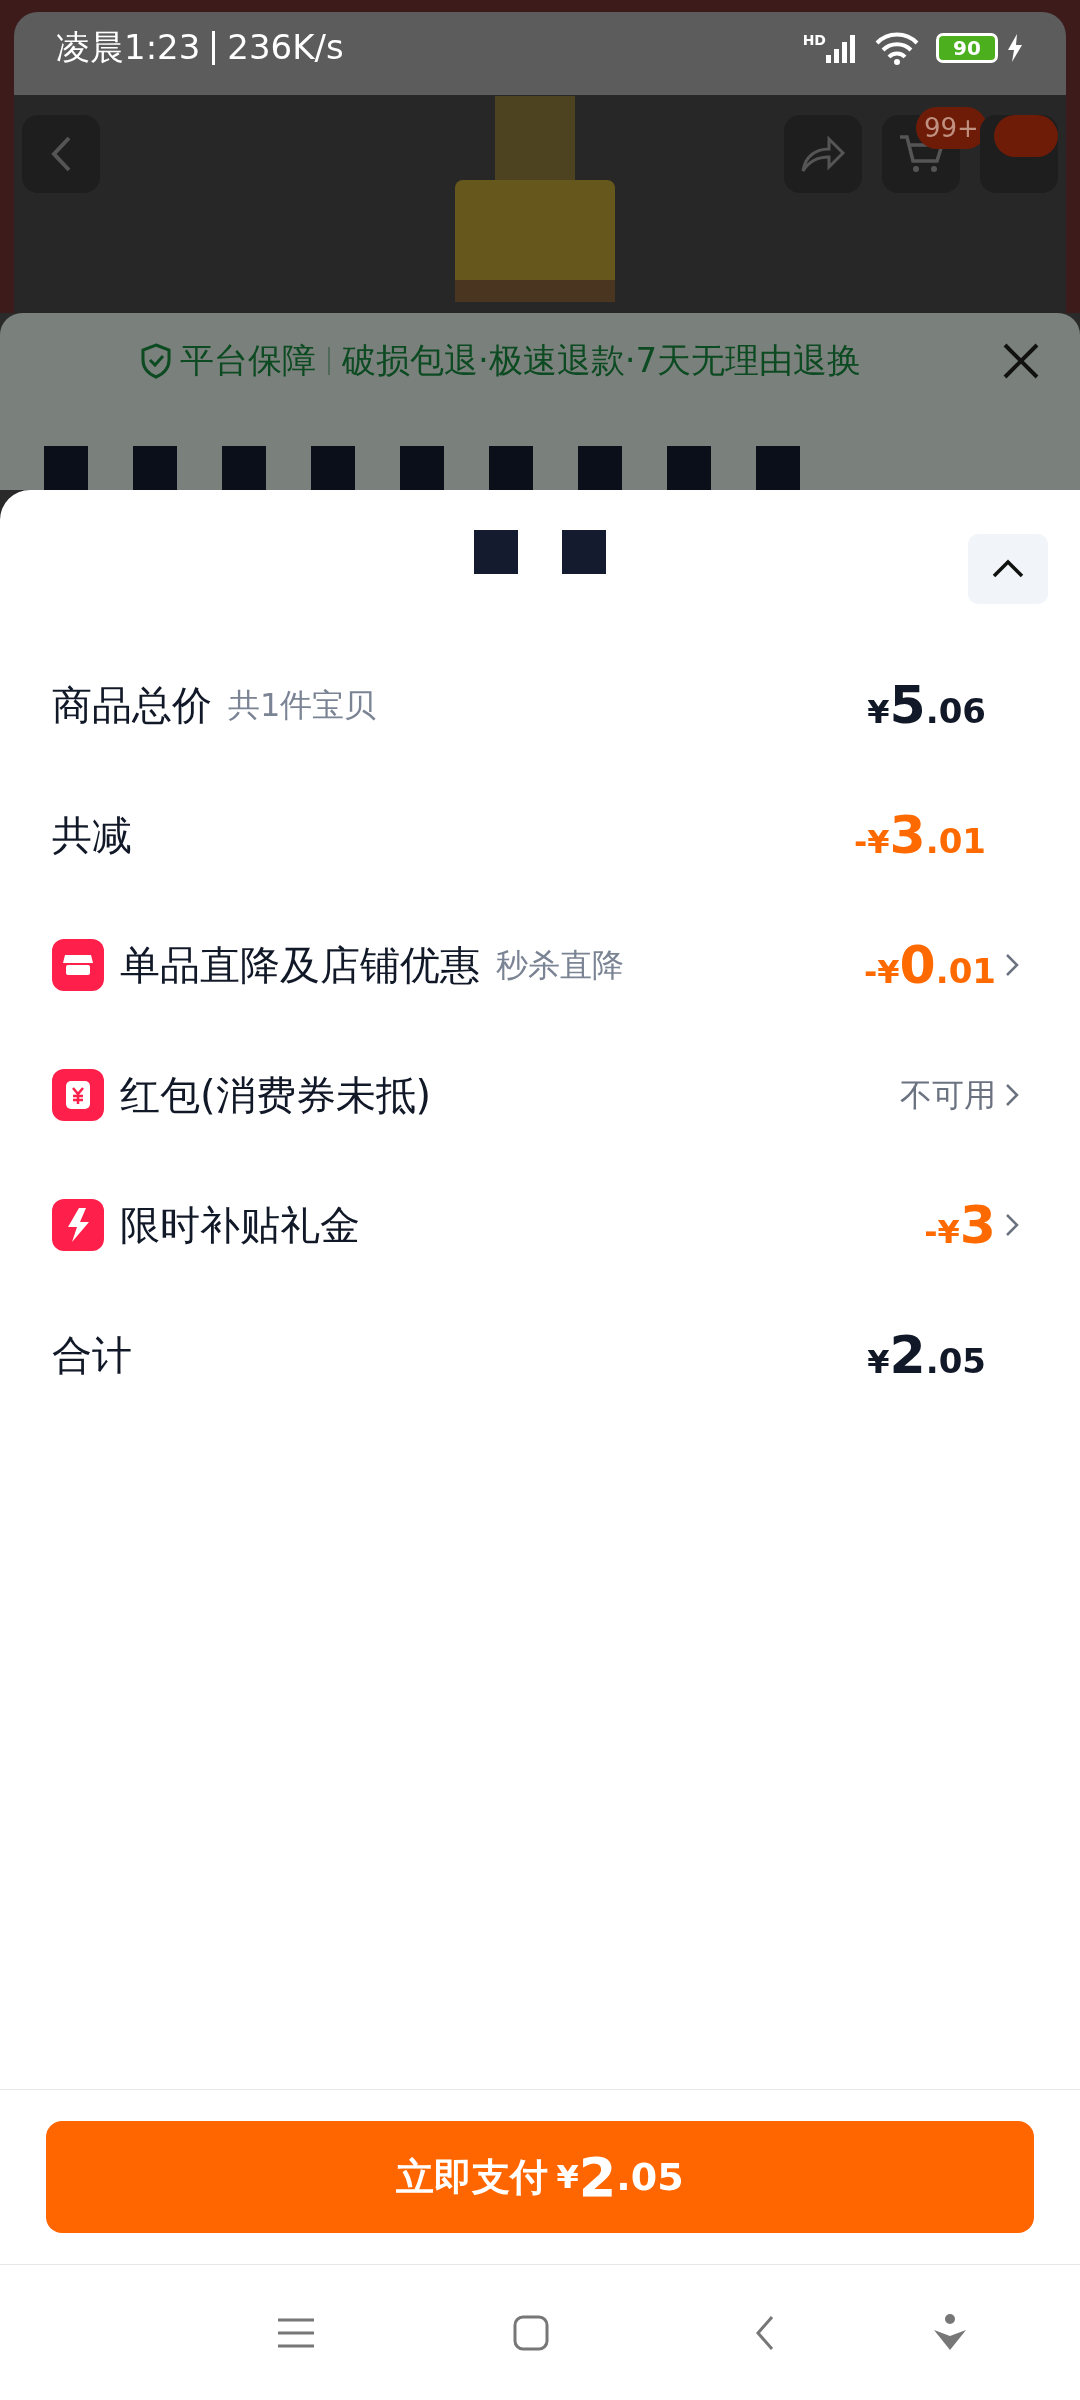 The width and height of the screenshot is (1080, 2400). Describe the element at coordinates (967, 47) in the screenshot. I see `battery-indicator: 90` at that location.